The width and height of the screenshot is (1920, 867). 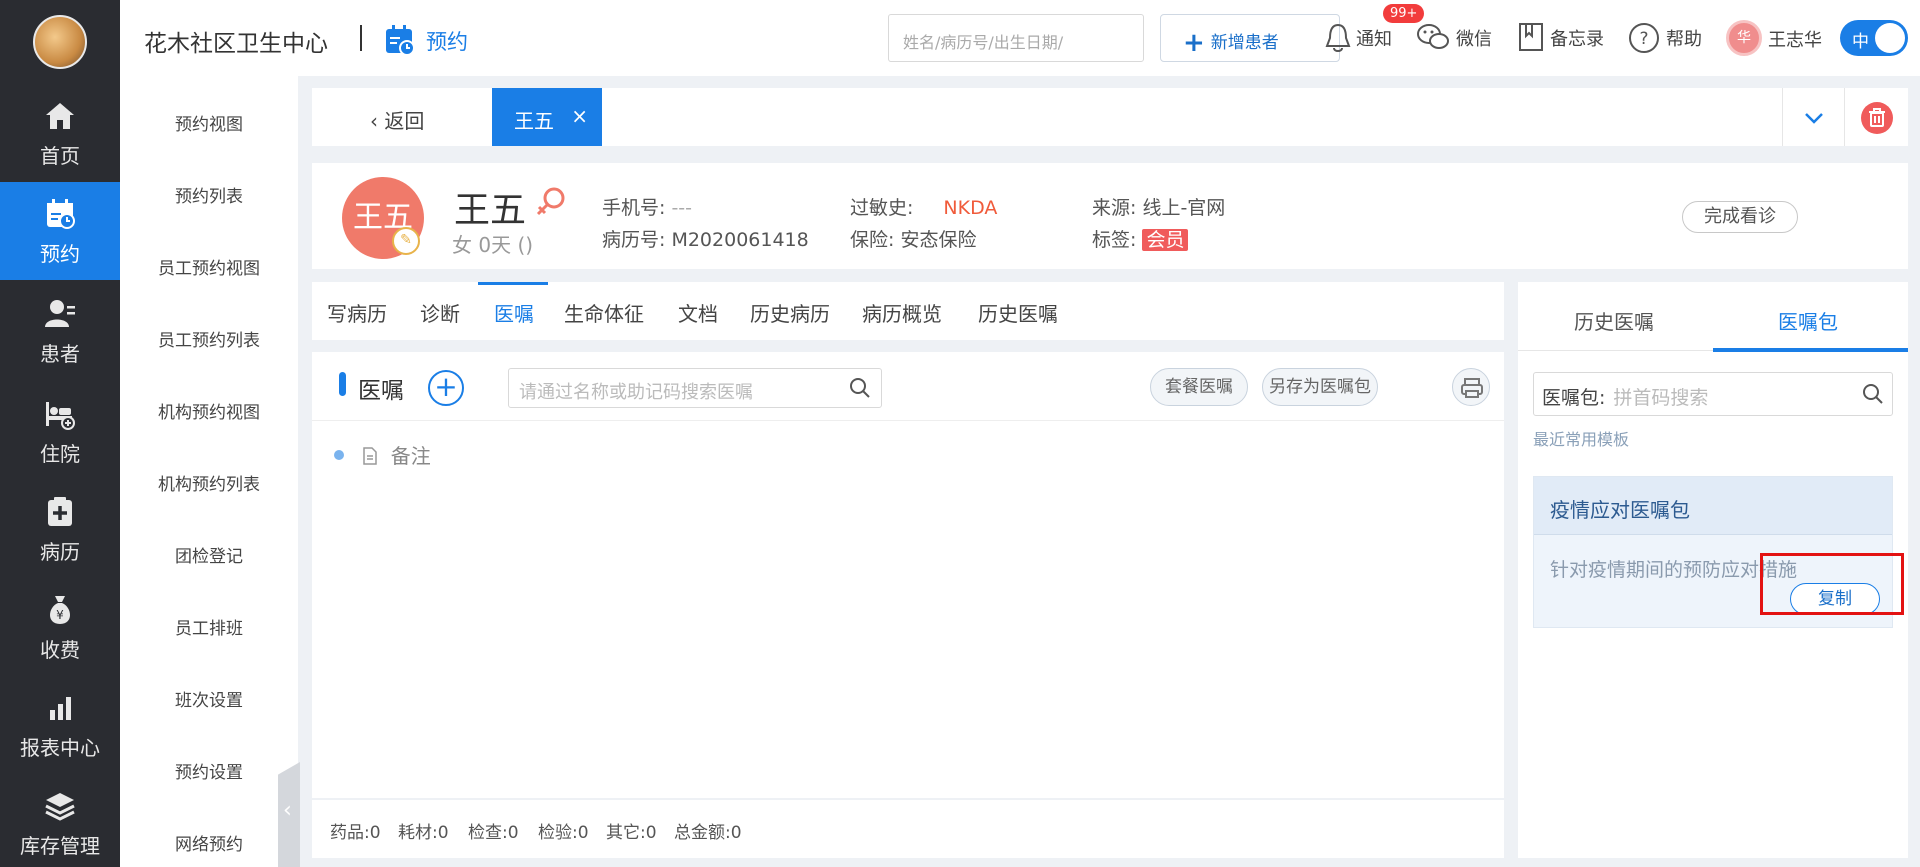 I want to click on bell-icon, so click(x=1338, y=38).